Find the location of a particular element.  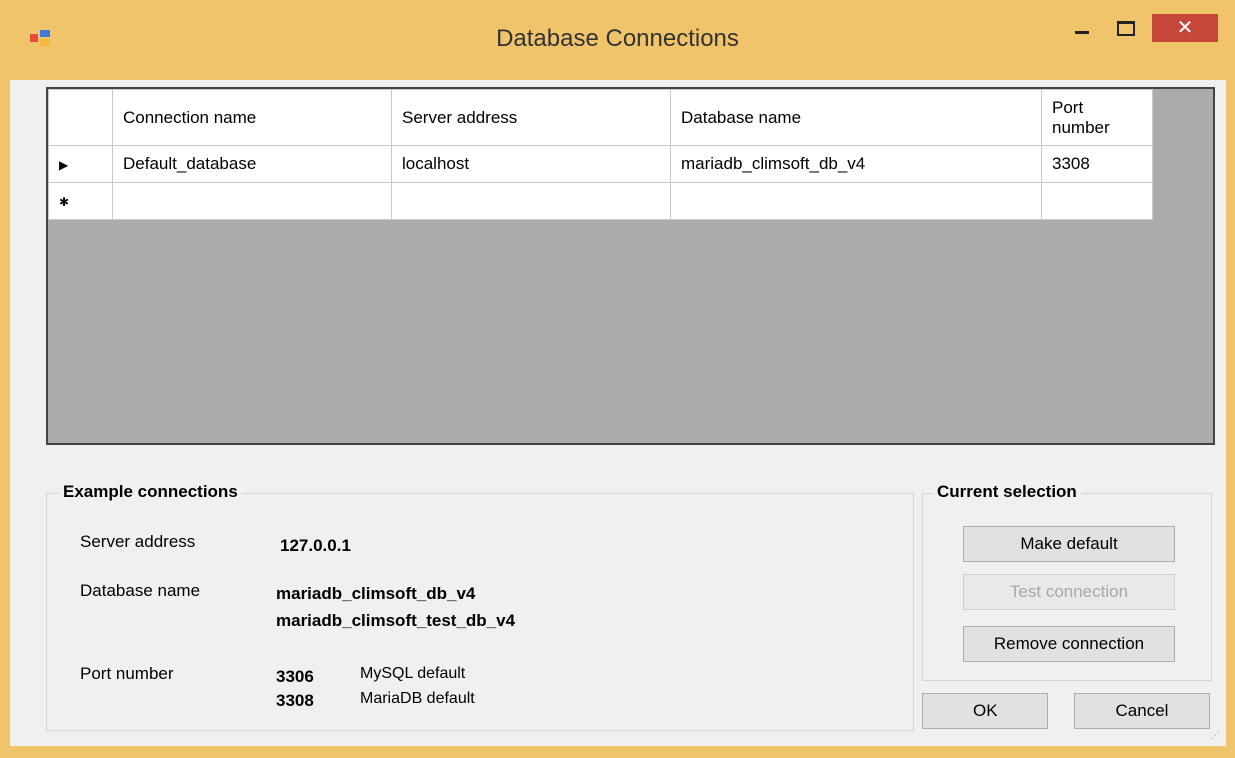

minimize-button is located at coordinates (1083, 28).